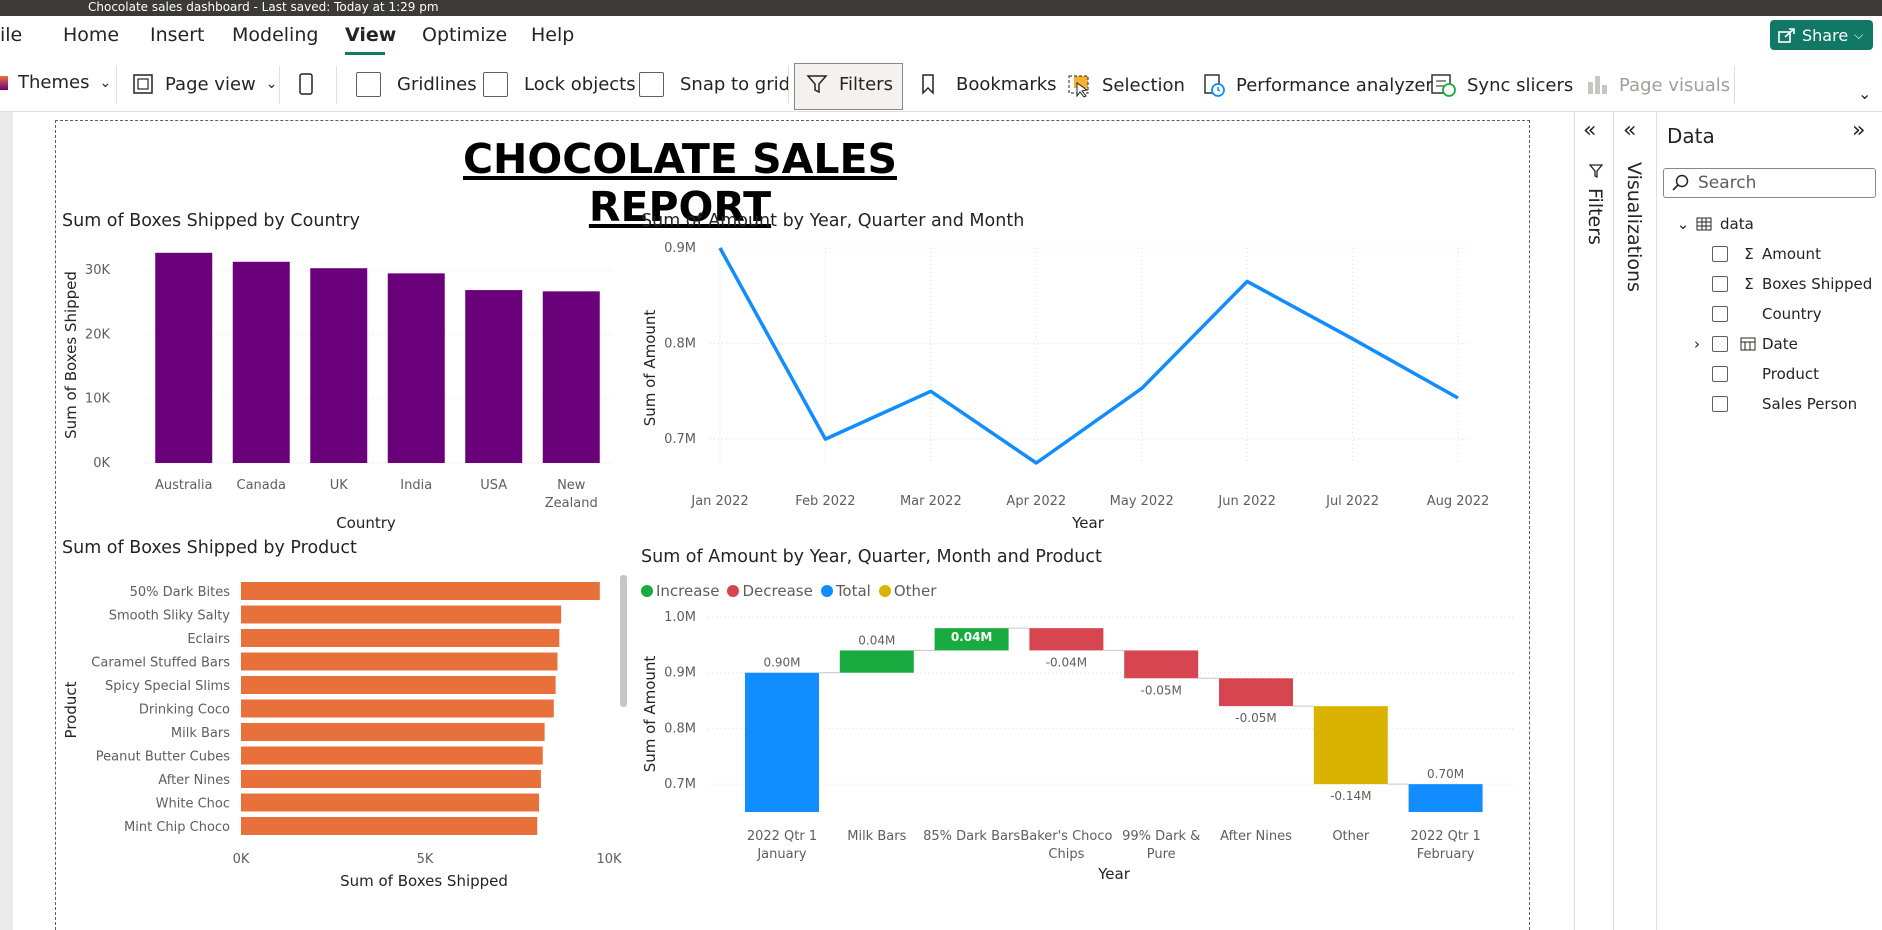 Image resolution: width=1882 pixels, height=930 pixels. I want to click on field-item-date: › Date, so click(1744, 344).